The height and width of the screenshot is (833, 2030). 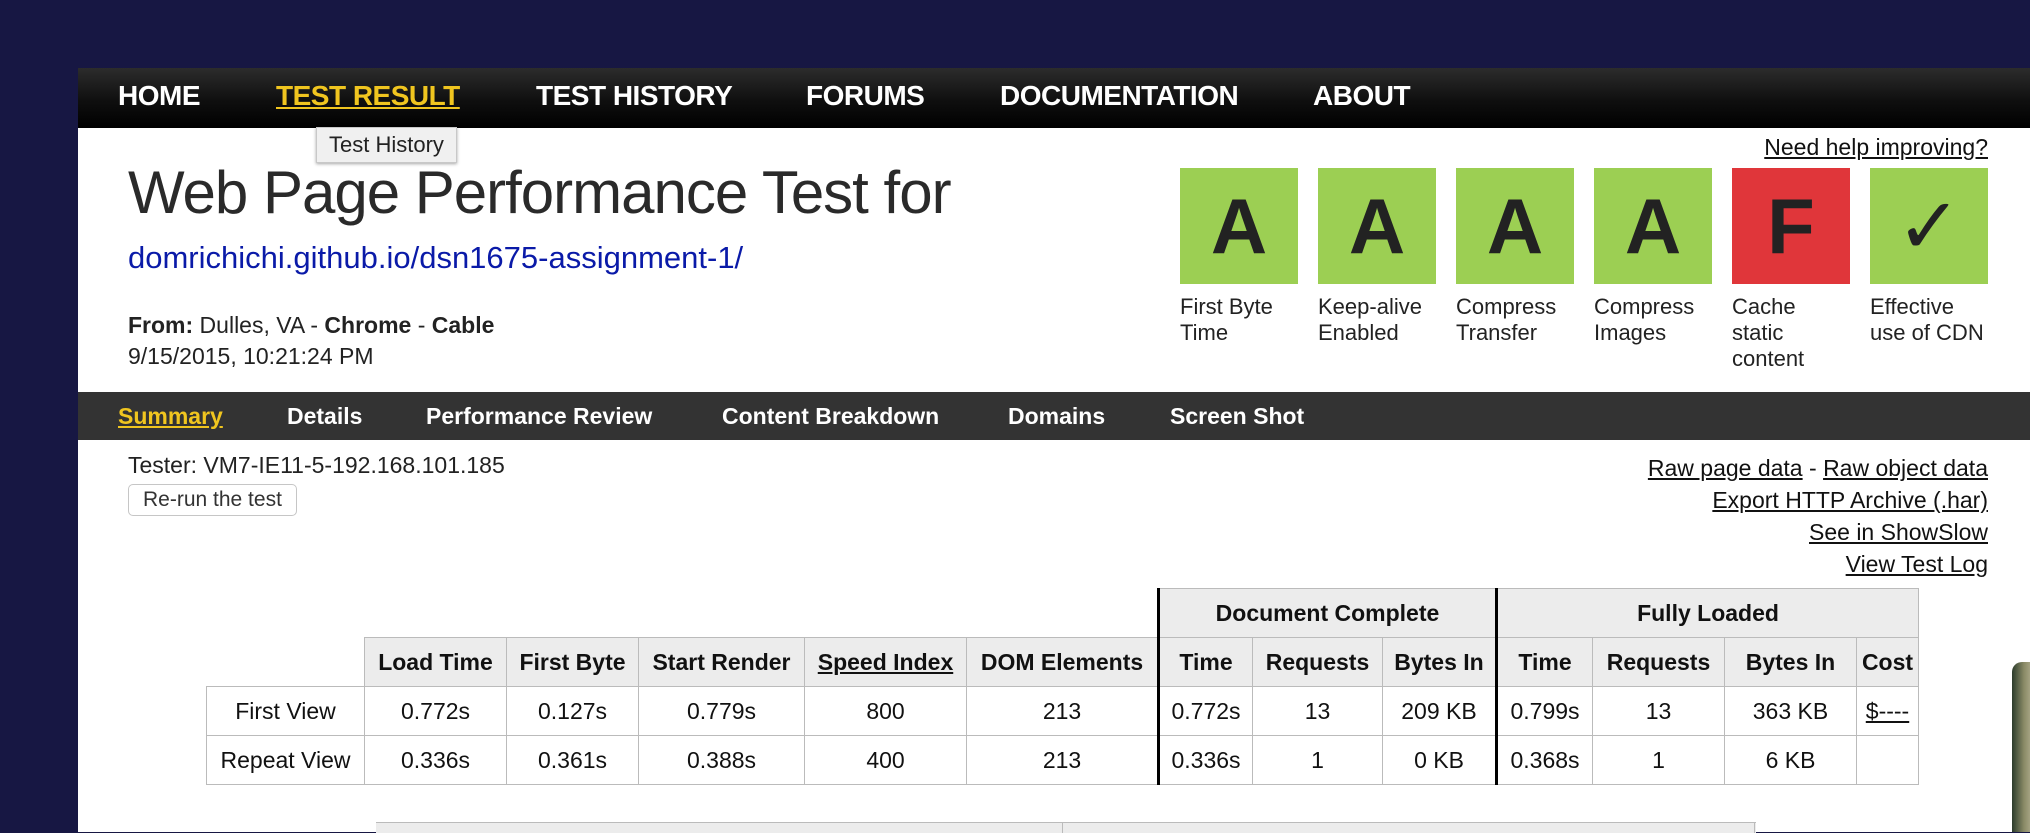 I want to click on table-cell: 209 KB, so click(x=1439, y=711).